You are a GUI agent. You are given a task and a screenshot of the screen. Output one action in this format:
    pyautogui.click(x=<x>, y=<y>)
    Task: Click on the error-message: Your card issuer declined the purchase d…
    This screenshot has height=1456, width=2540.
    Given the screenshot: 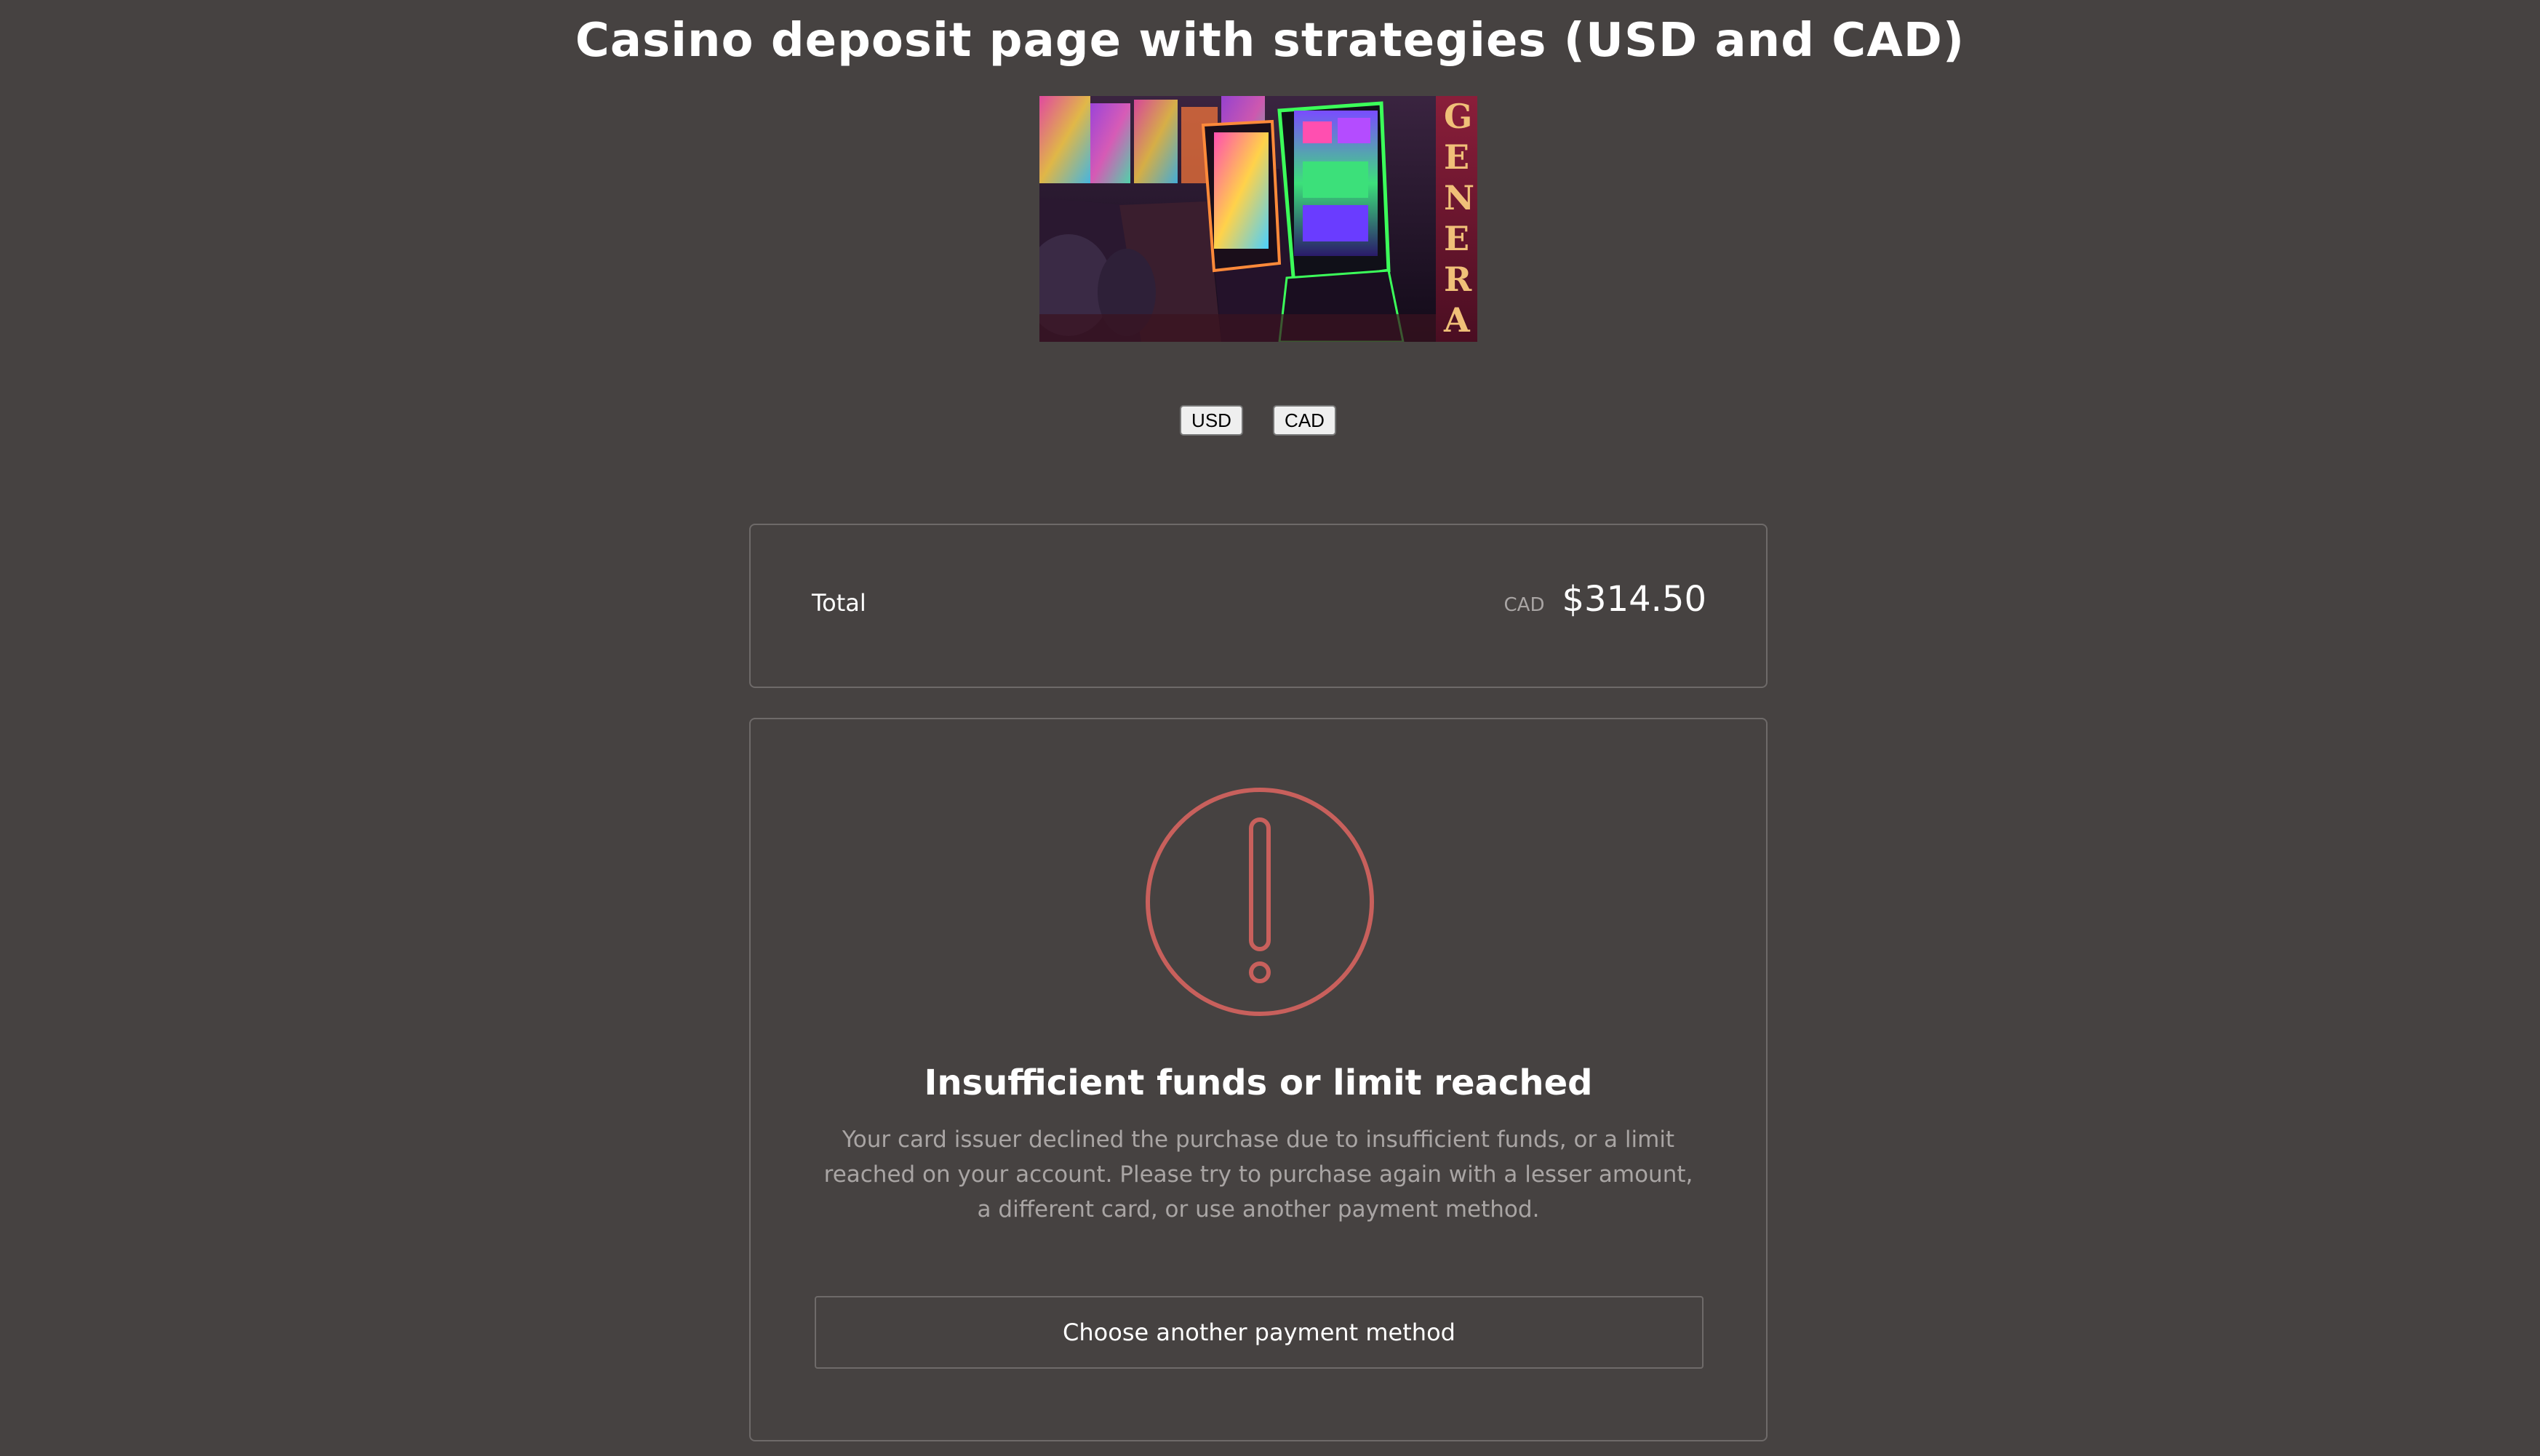 What is the action you would take?
    pyautogui.click(x=1258, y=1175)
    